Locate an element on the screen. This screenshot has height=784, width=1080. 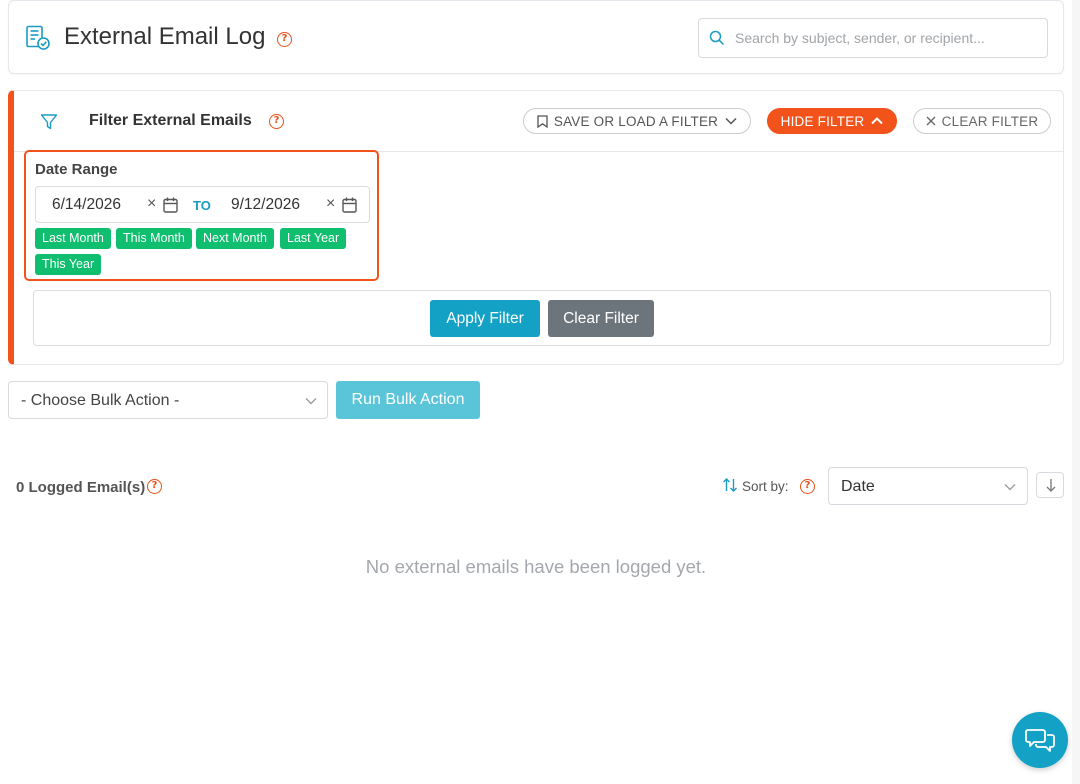
quick-range-next-month: Next Month is located at coordinates (235, 238).